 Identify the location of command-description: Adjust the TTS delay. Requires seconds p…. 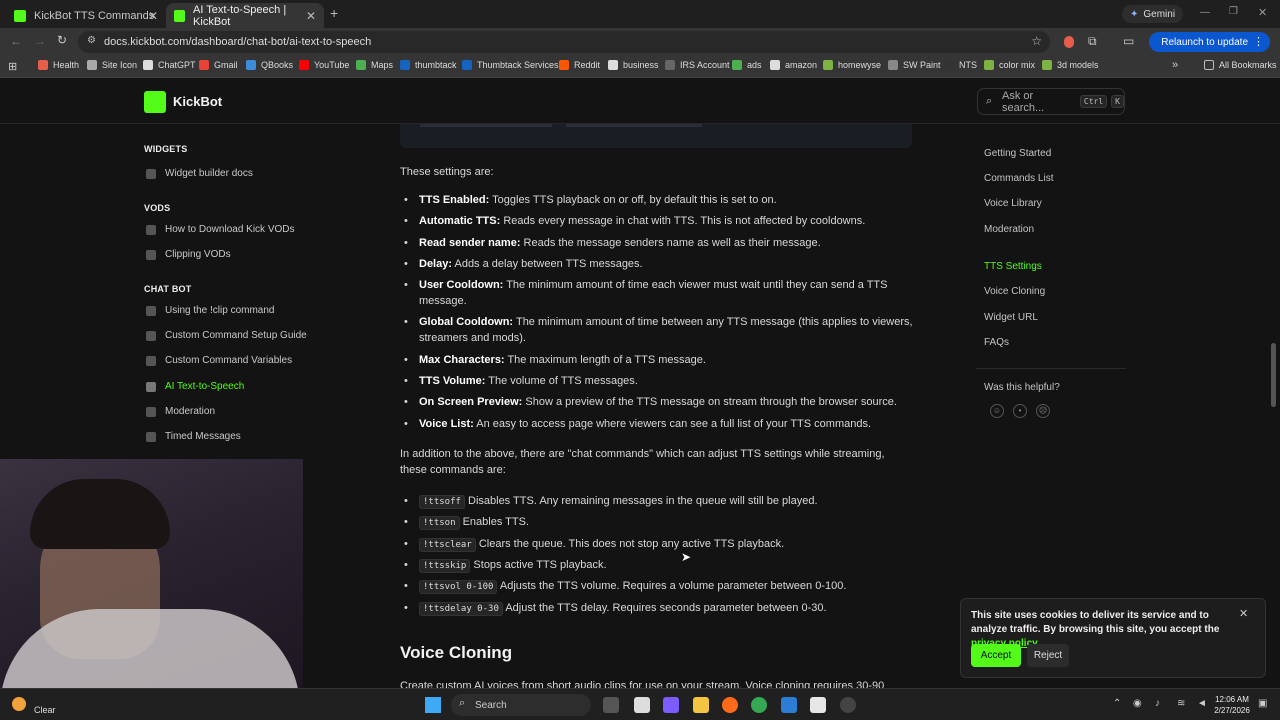
(666, 608).